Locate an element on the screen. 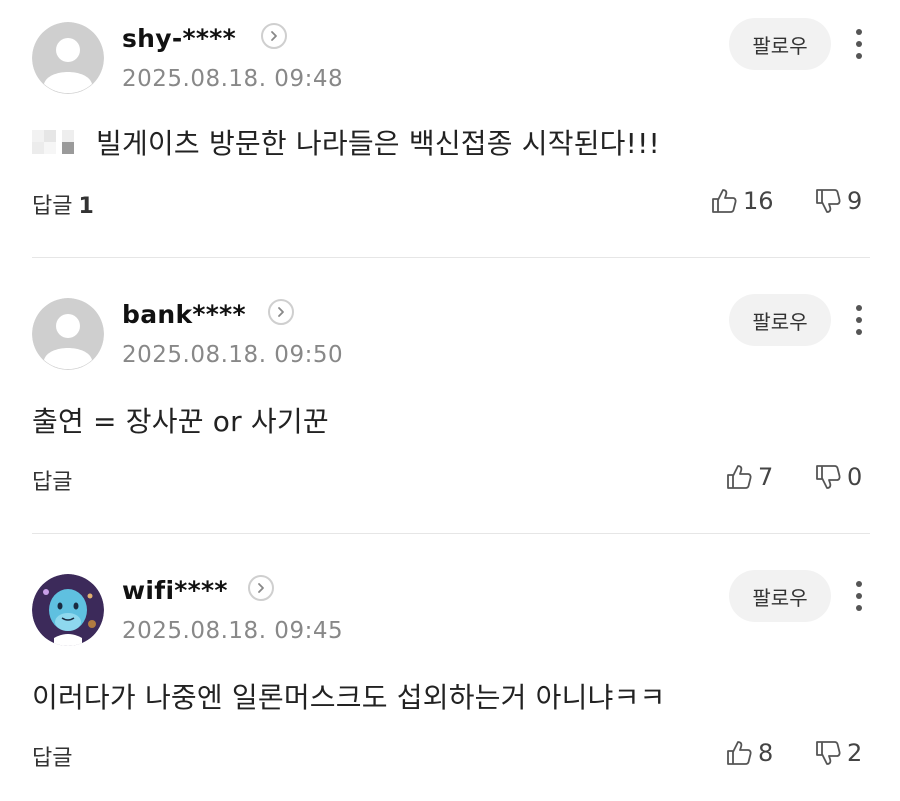 This screenshot has width=900, height=801. dislike-button: 9 is located at coordinates (837, 201).